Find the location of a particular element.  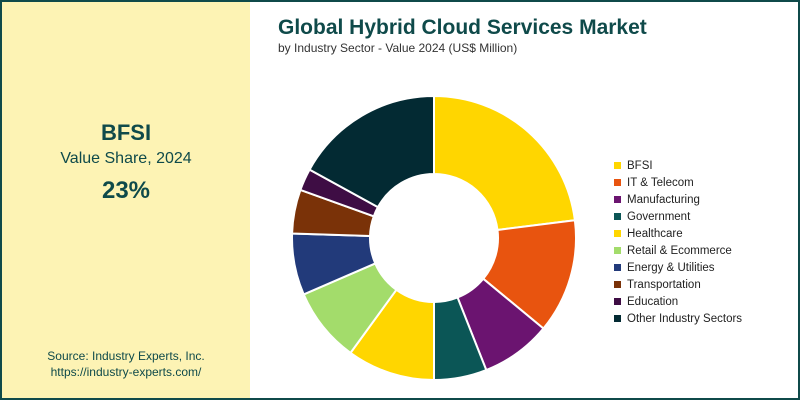

legend-item-education: Education is located at coordinates (678, 301).